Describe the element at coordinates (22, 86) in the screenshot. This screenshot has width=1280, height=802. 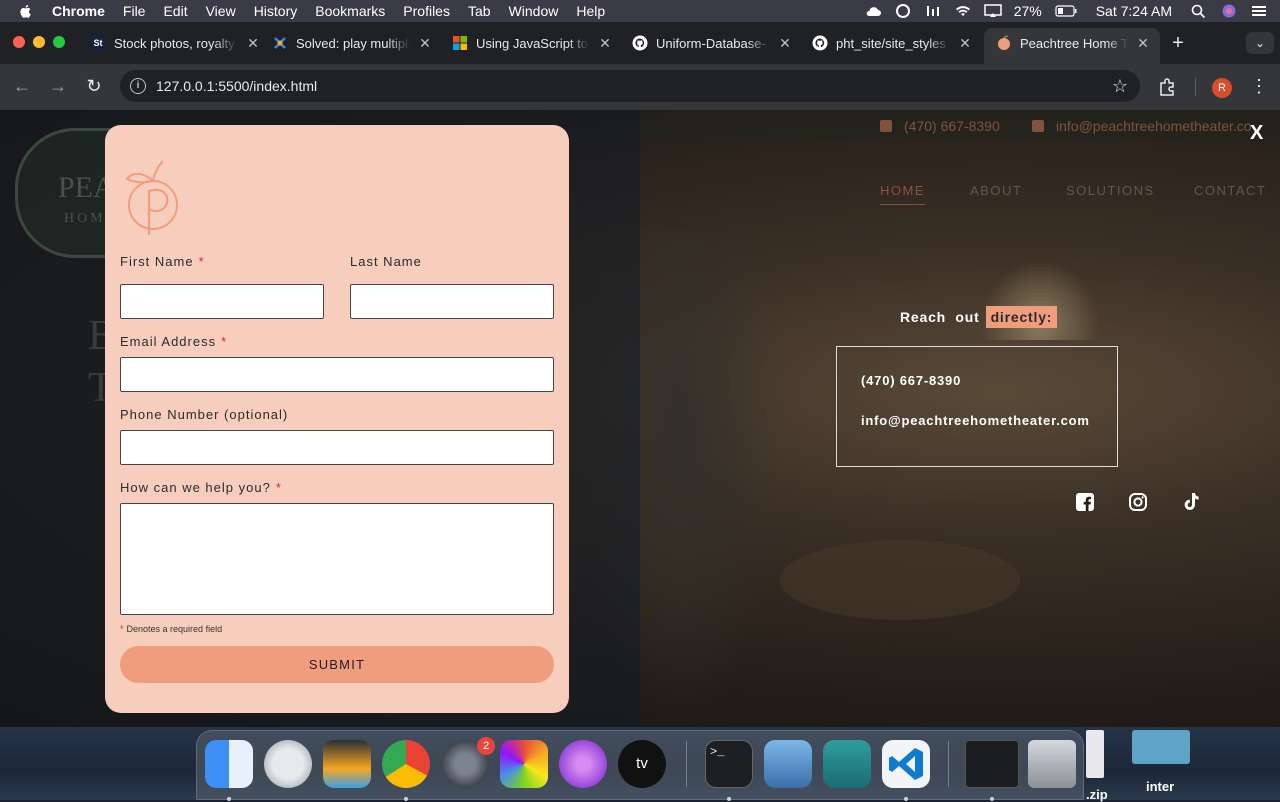
I see `back-button: ←` at that location.